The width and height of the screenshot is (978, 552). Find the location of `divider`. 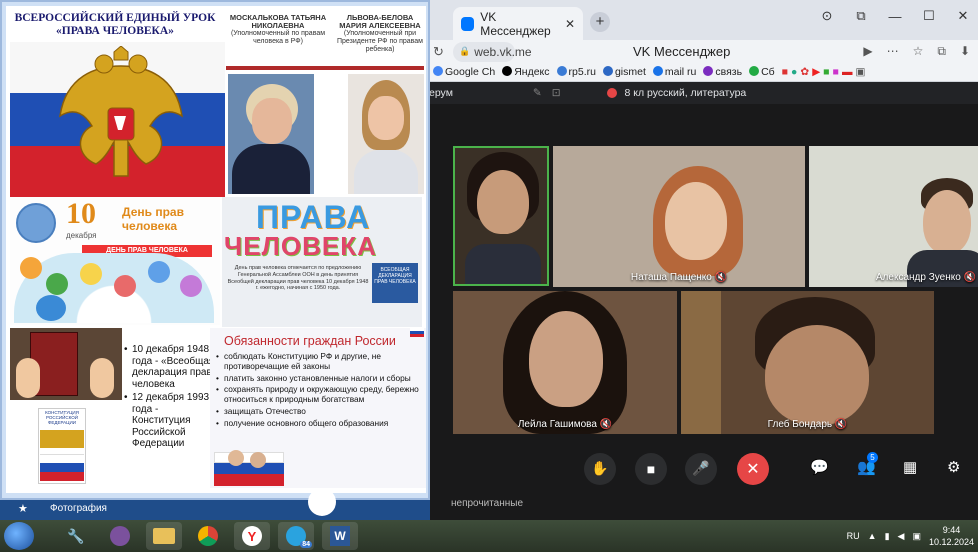

divider is located at coordinates (325, 68).